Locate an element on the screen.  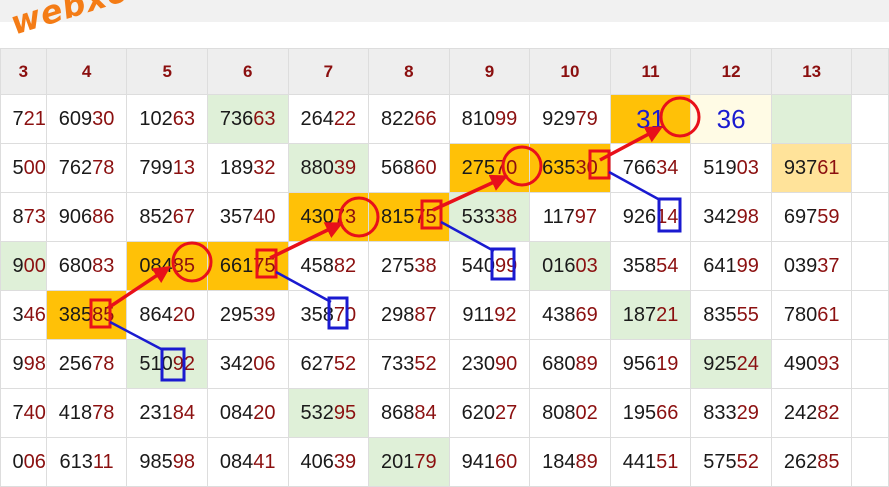
number-tail: 61 is located at coordinates (828, 314).